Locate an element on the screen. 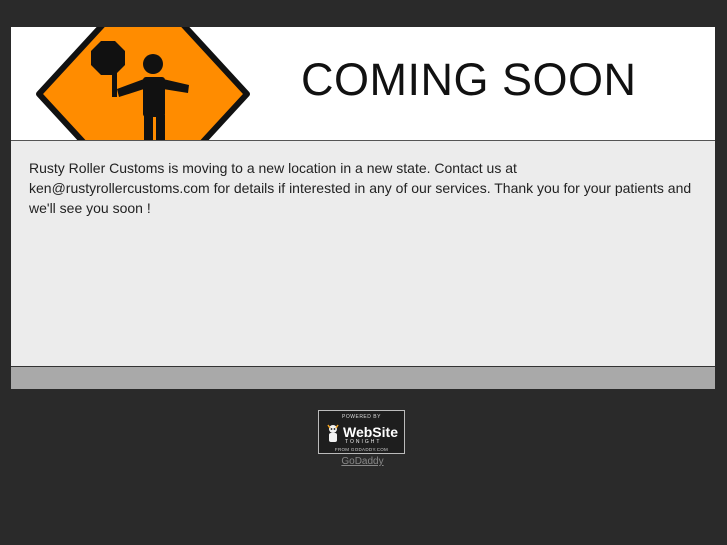 This screenshot has width=727, height=545. badge-powered-by-text: POWERED BY is located at coordinates (361, 417).